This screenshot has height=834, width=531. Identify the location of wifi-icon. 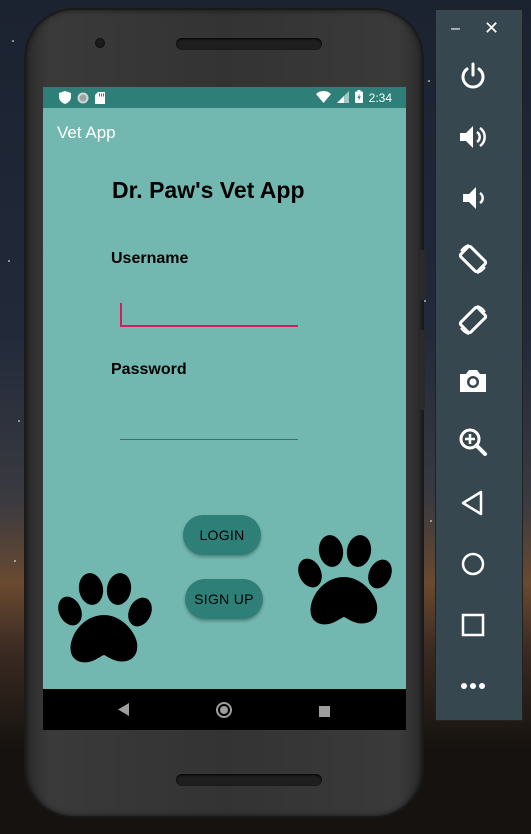
(323, 98).